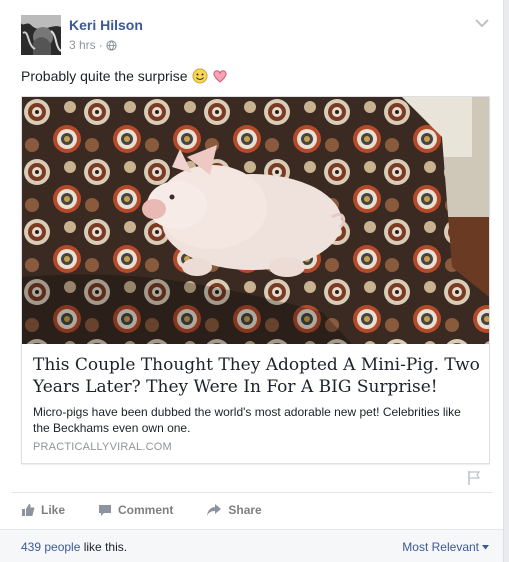  Describe the element at coordinates (28, 510) in the screenshot. I see `thumbs-up-icon` at that location.